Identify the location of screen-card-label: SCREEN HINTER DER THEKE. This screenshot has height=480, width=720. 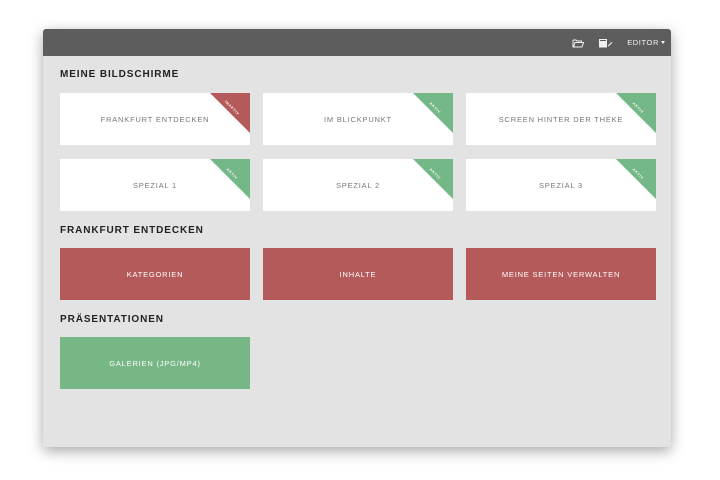
(561, 119).